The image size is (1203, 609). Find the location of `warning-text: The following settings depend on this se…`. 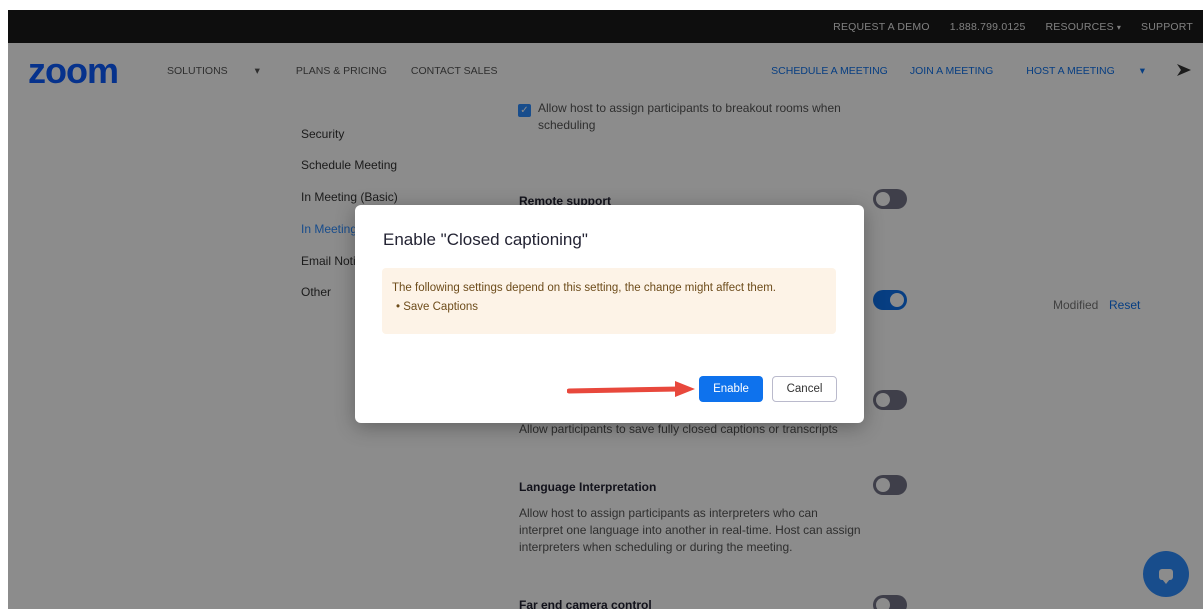

warning-text: The following settings depend on this se… is located at coordinates (584, 288).